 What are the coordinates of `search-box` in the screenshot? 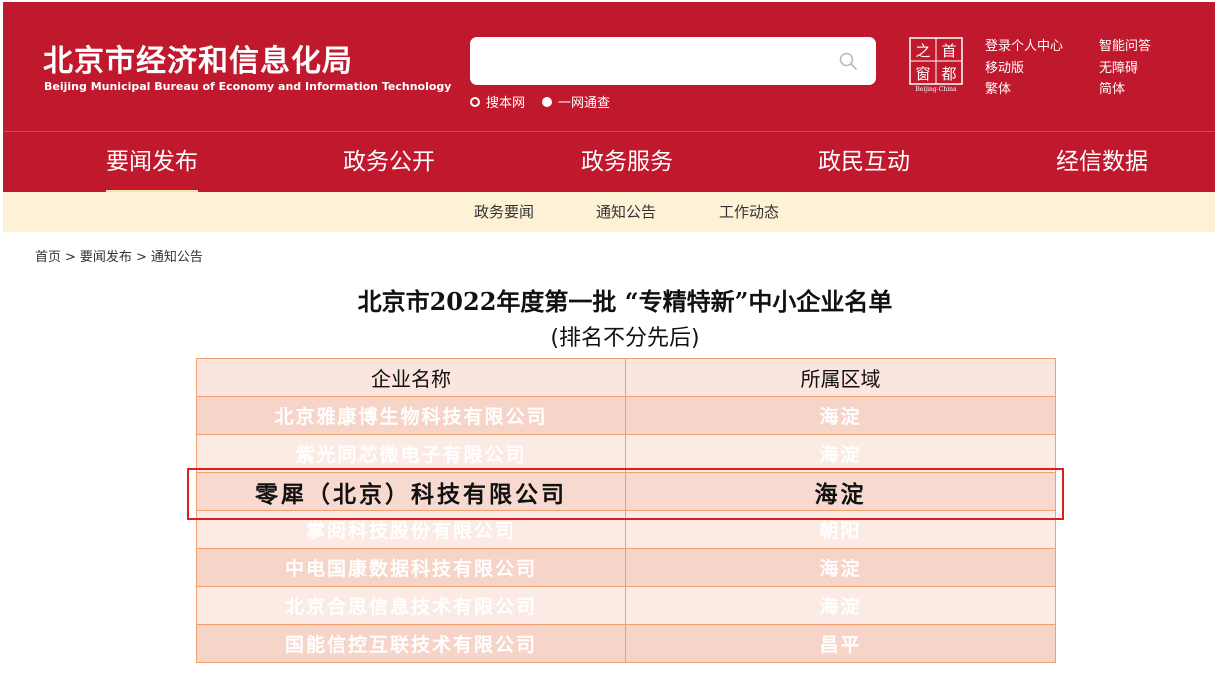 It's located at (673, 61).